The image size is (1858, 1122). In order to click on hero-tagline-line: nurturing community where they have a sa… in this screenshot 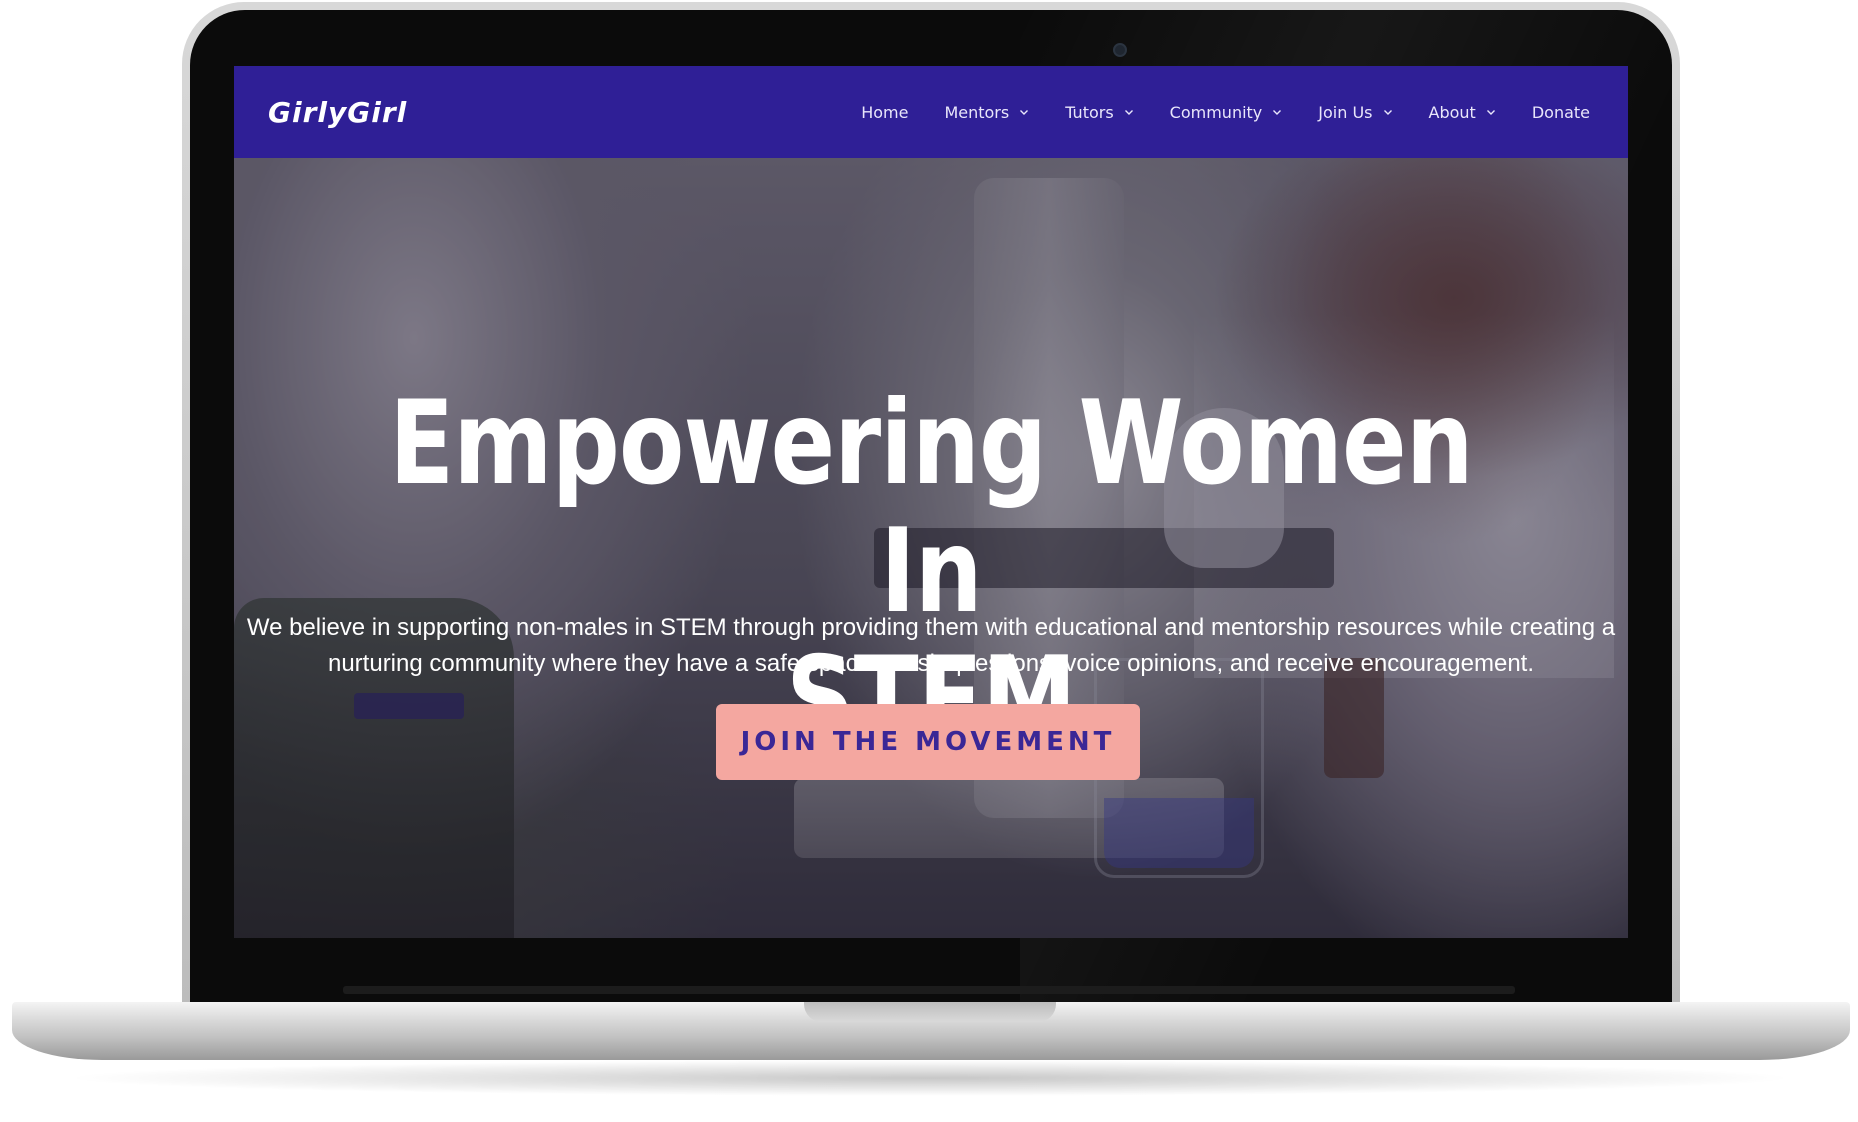, I will do `click(931, 663)`.